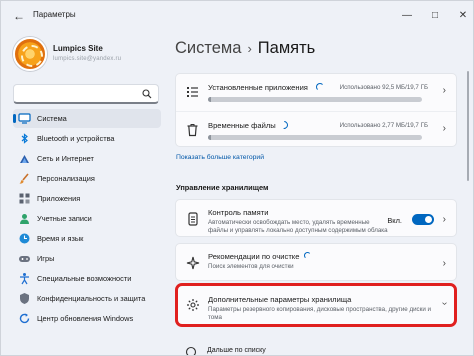 The image size is (474, 356). Describe the element at coordinates (468, 126) in the screenshot. I see `scrollbar` at that location.